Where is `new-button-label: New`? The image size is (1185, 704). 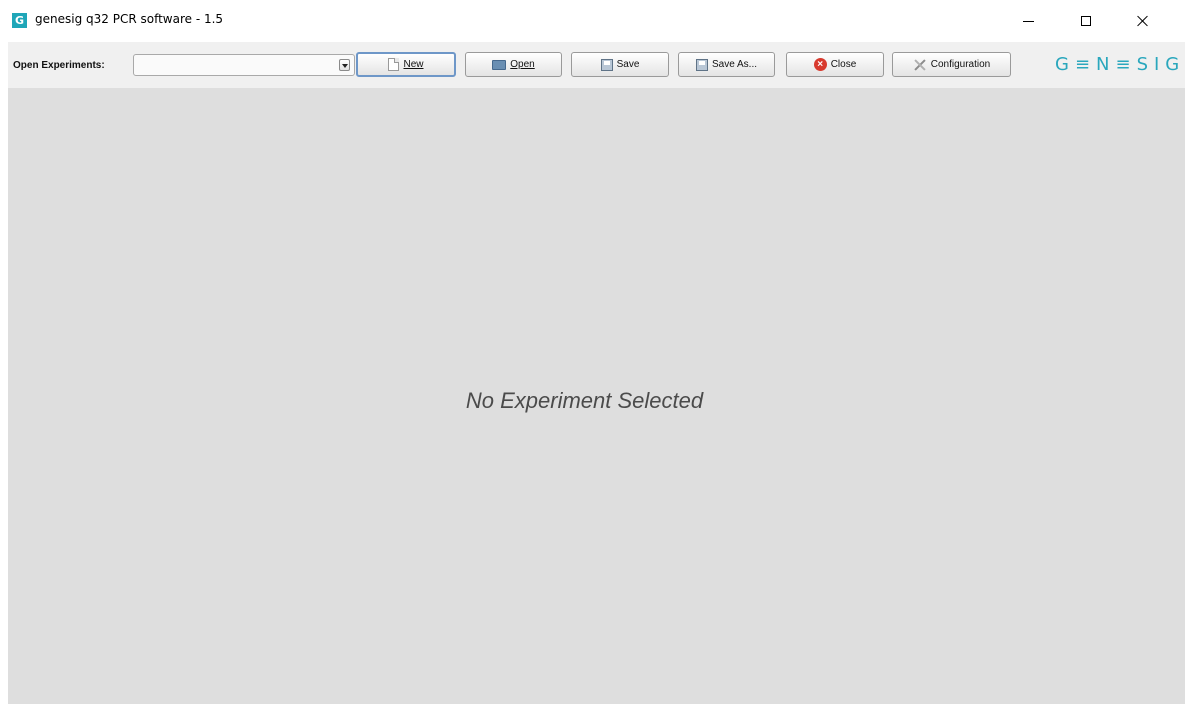
new-button-label: New is located at coordinates (413, 64).